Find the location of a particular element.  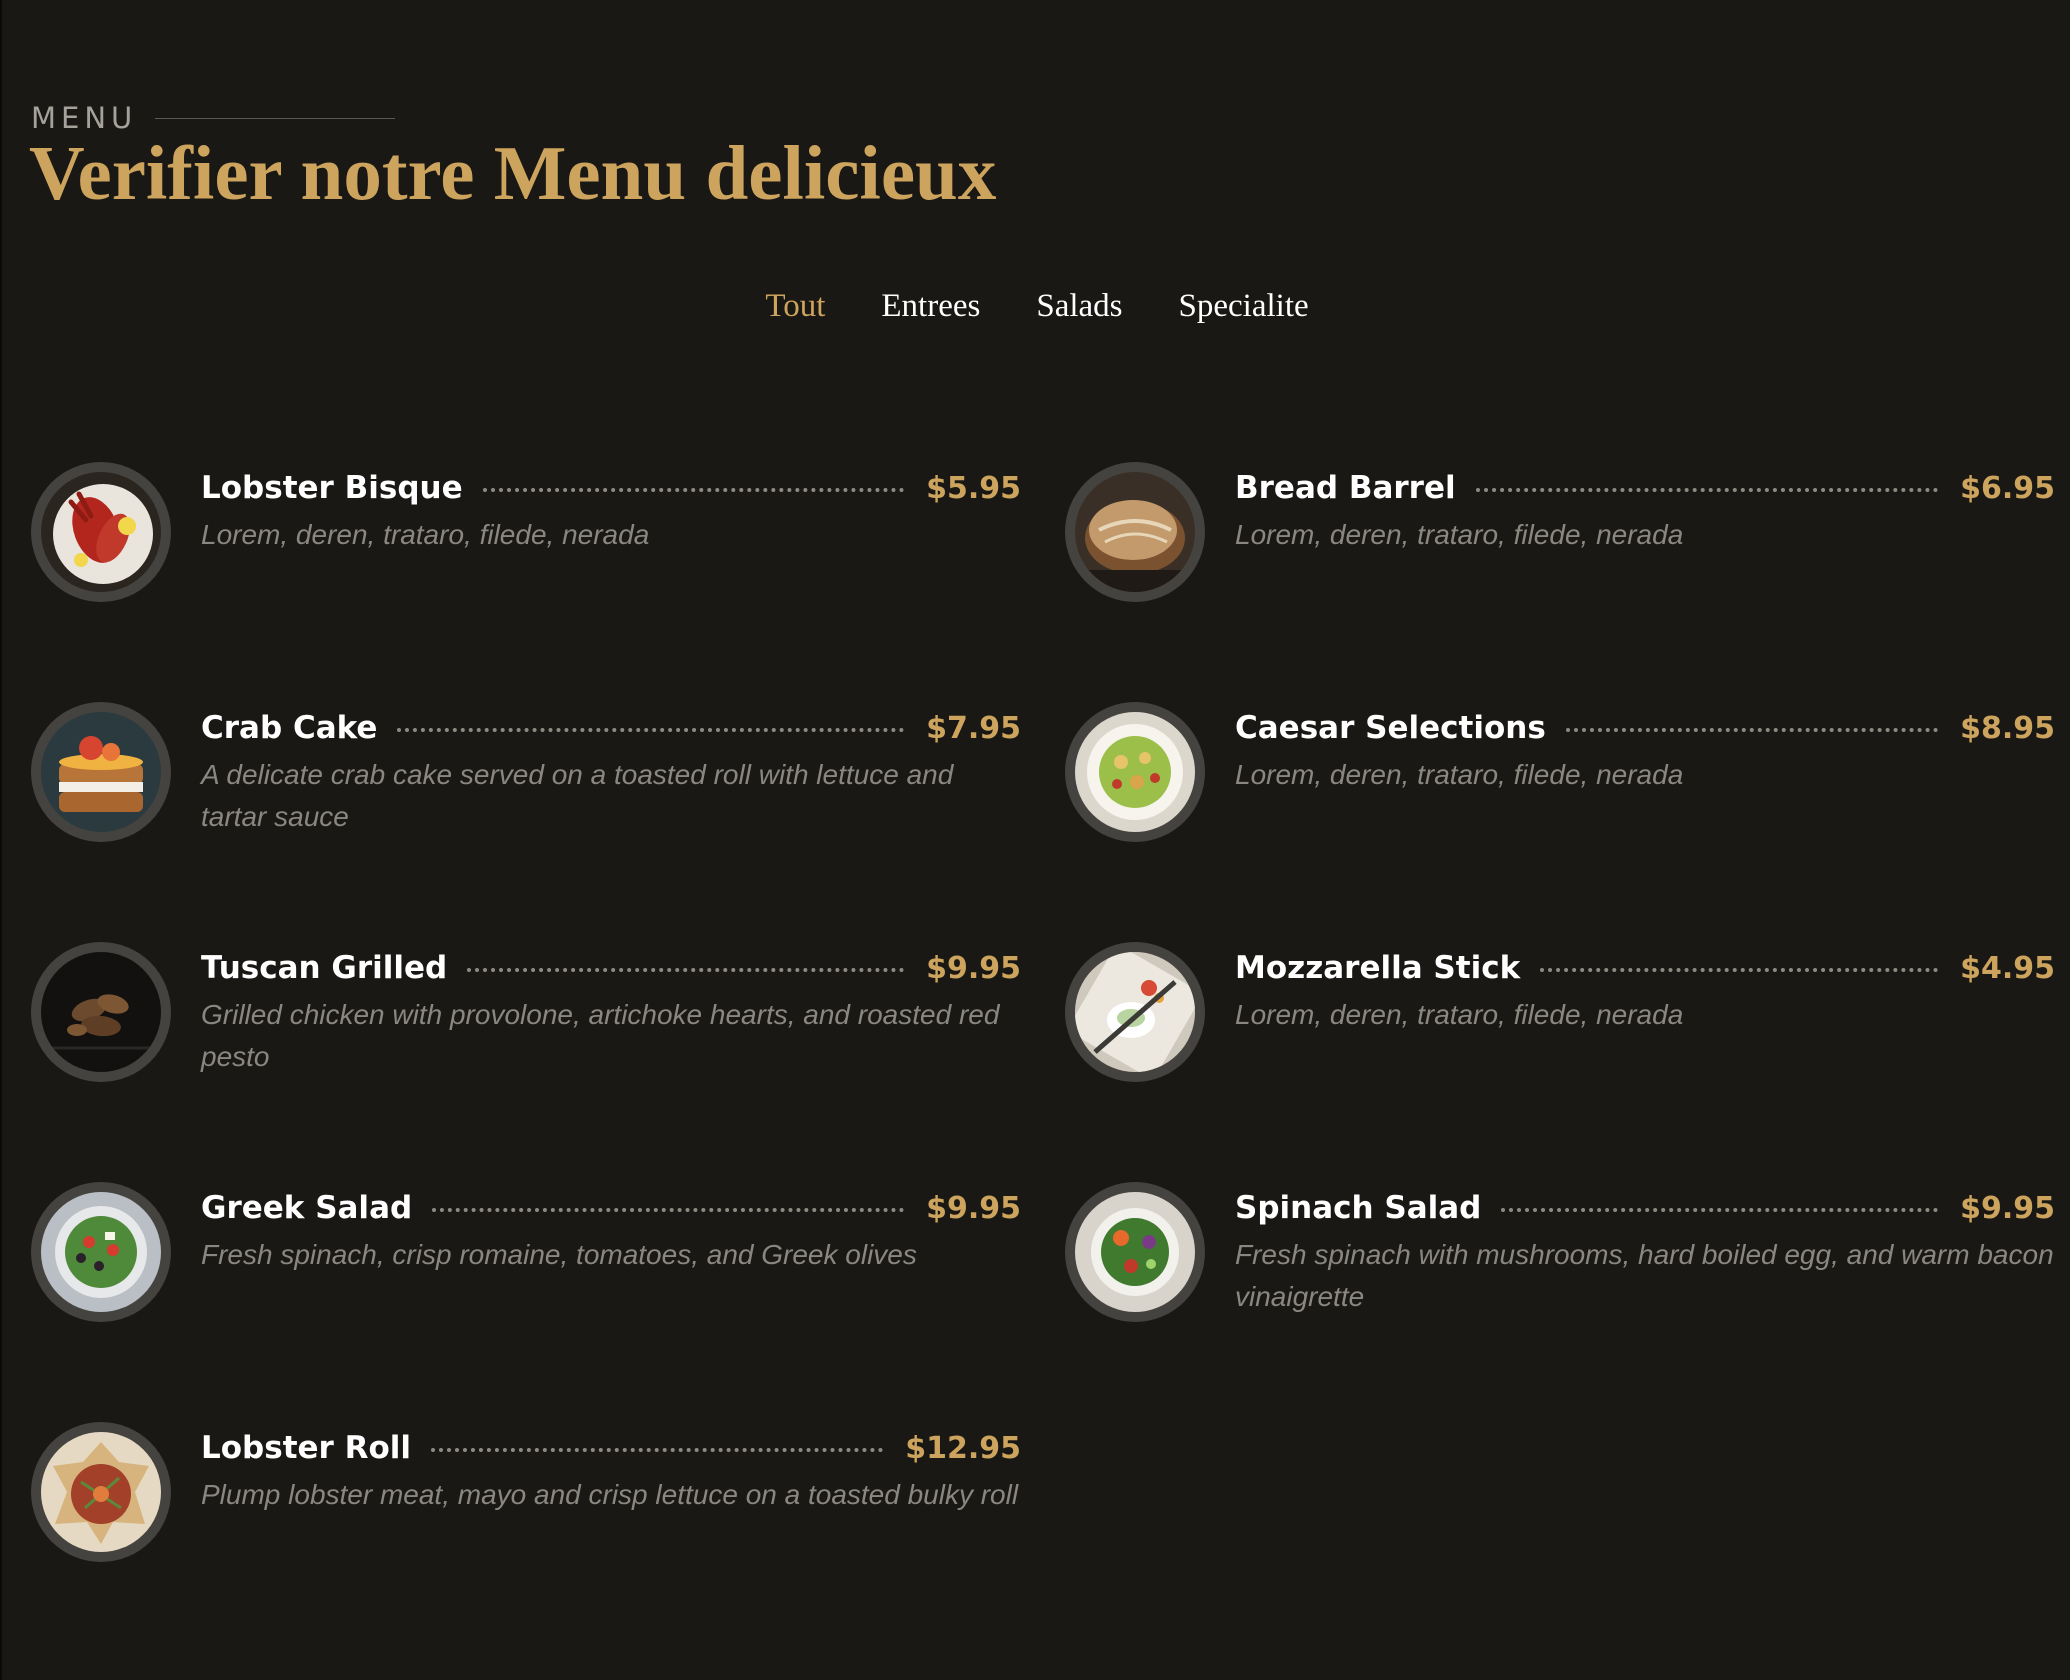

tab-entrees: Entrees is located at coordinates (930, 306).